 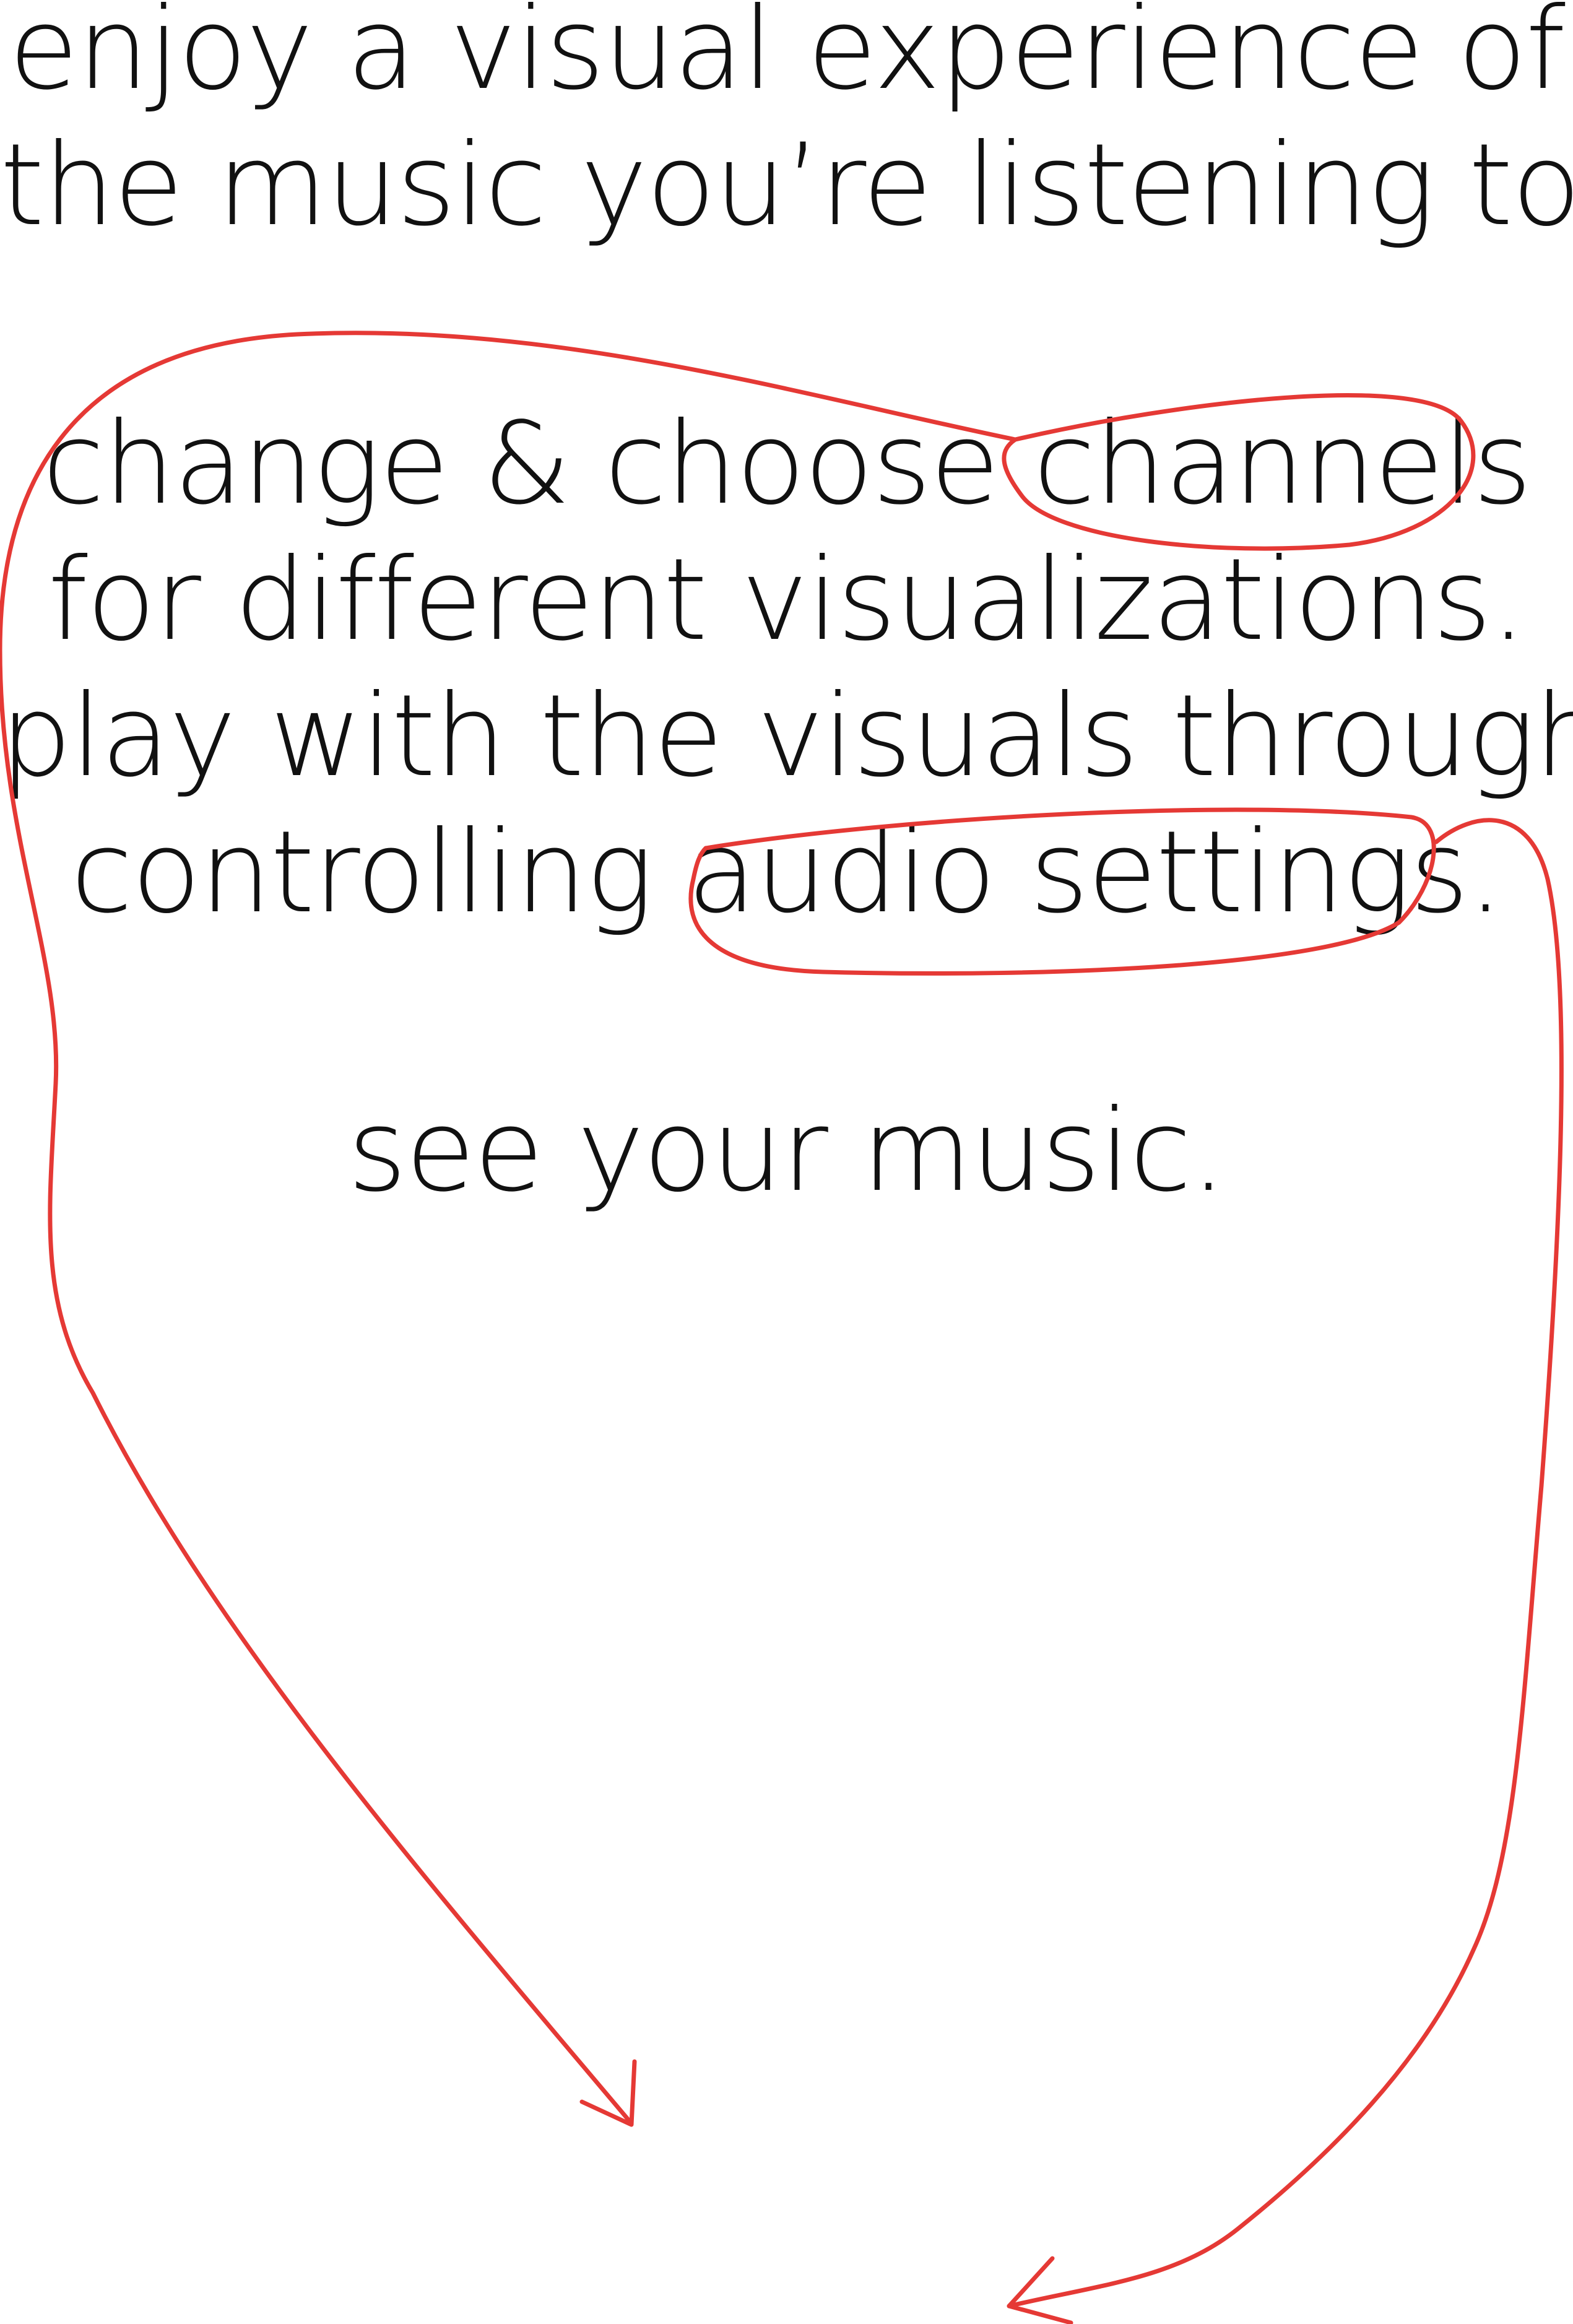 I want to click on audio-settings-highlight: audio settings, so click(x=1078, y=873).